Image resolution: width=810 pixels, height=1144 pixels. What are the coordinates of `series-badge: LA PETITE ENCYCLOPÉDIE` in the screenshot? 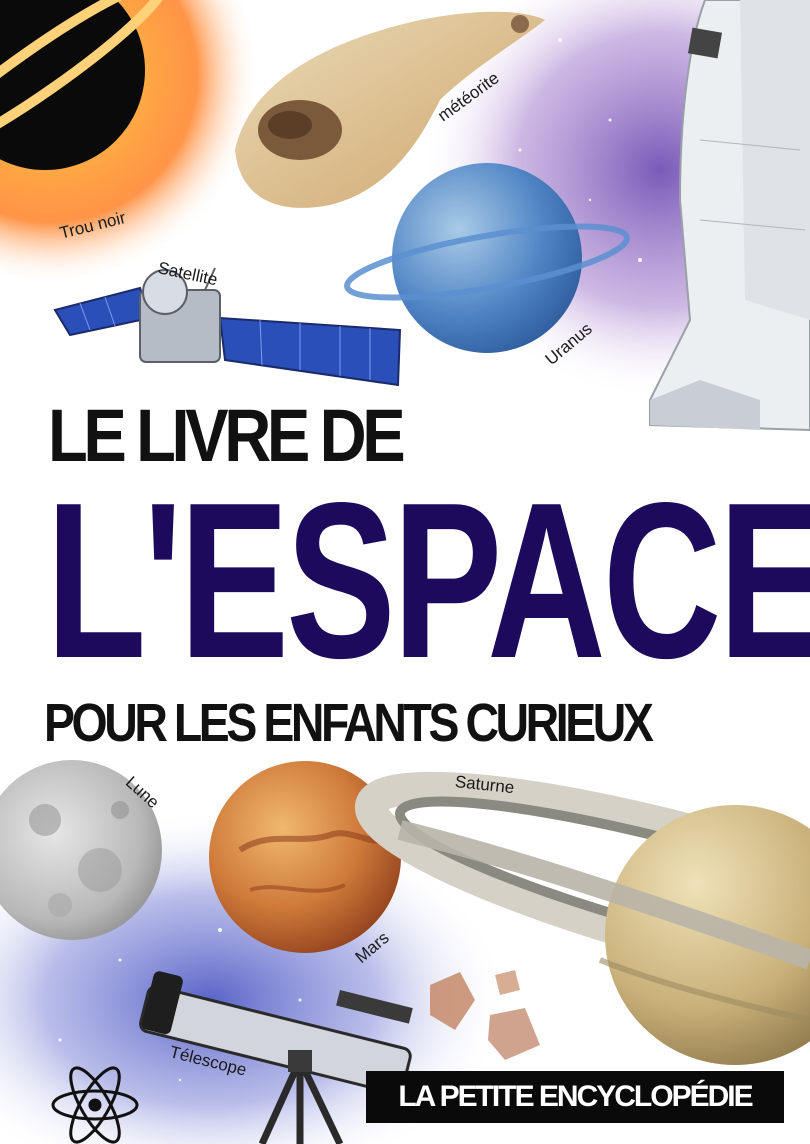 It's located at (575, 1097).